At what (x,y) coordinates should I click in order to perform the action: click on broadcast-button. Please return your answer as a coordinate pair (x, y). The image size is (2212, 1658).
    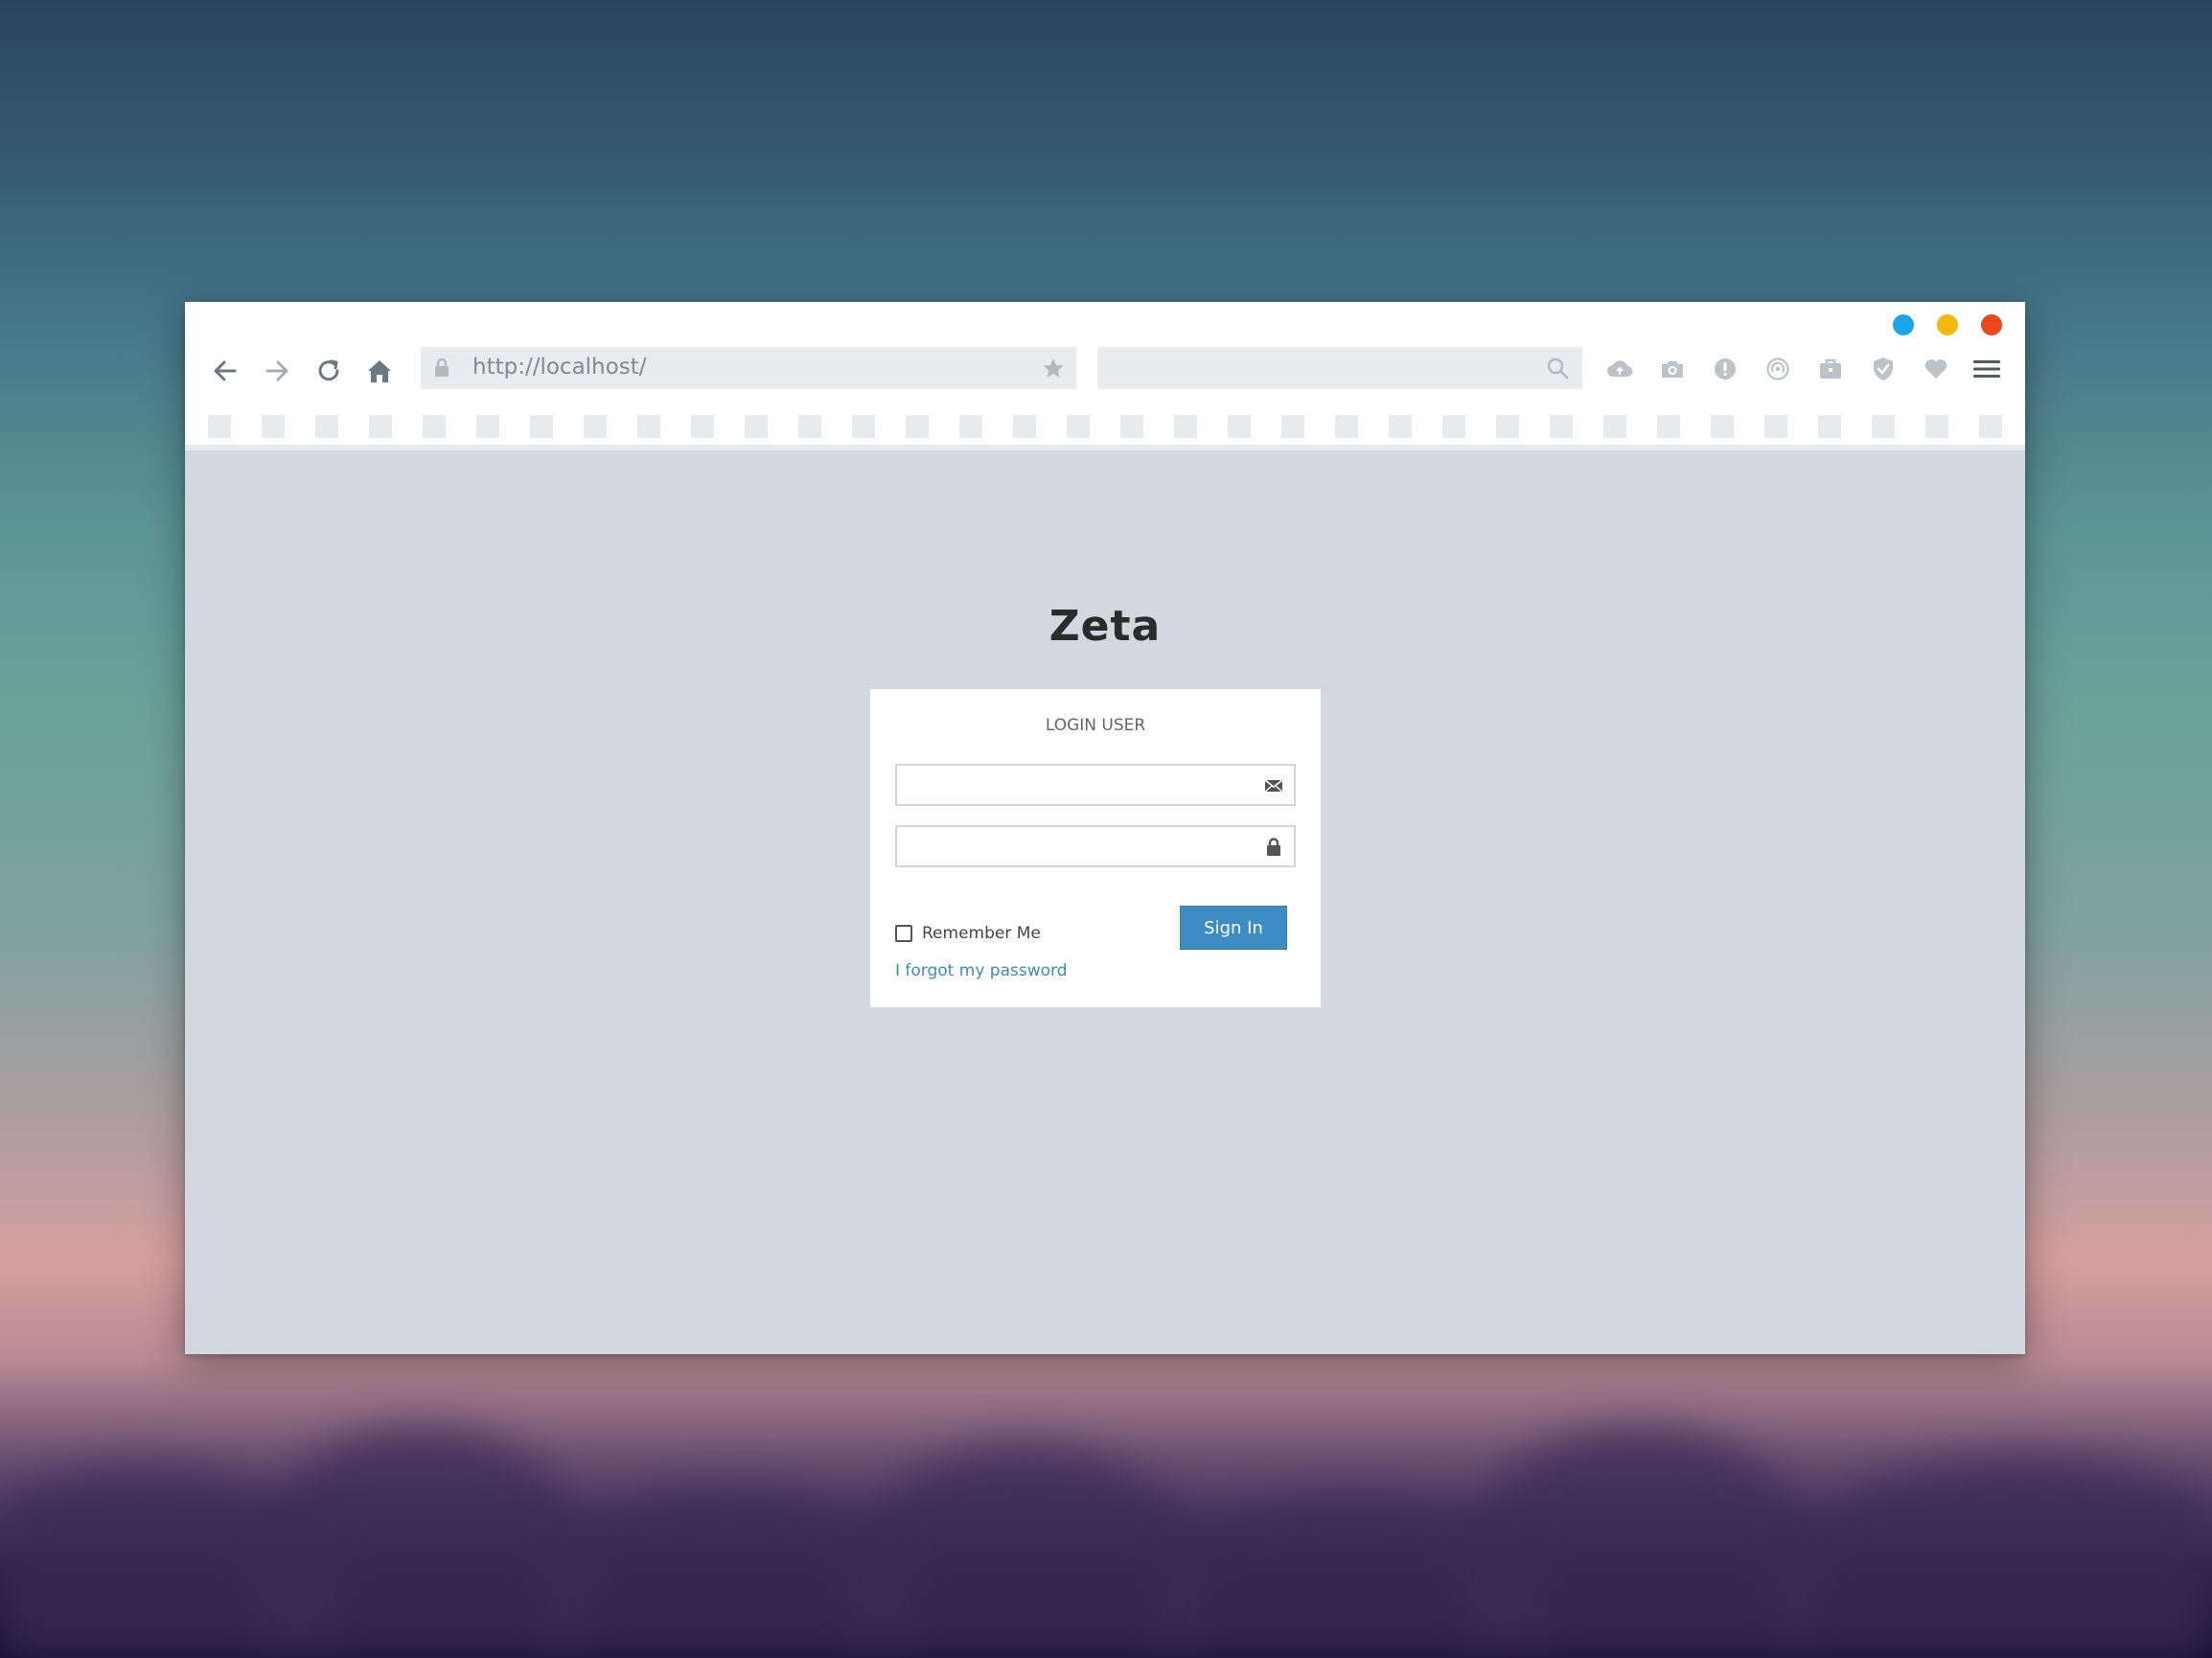
    Looking at the image, I should click on (1778, 369).